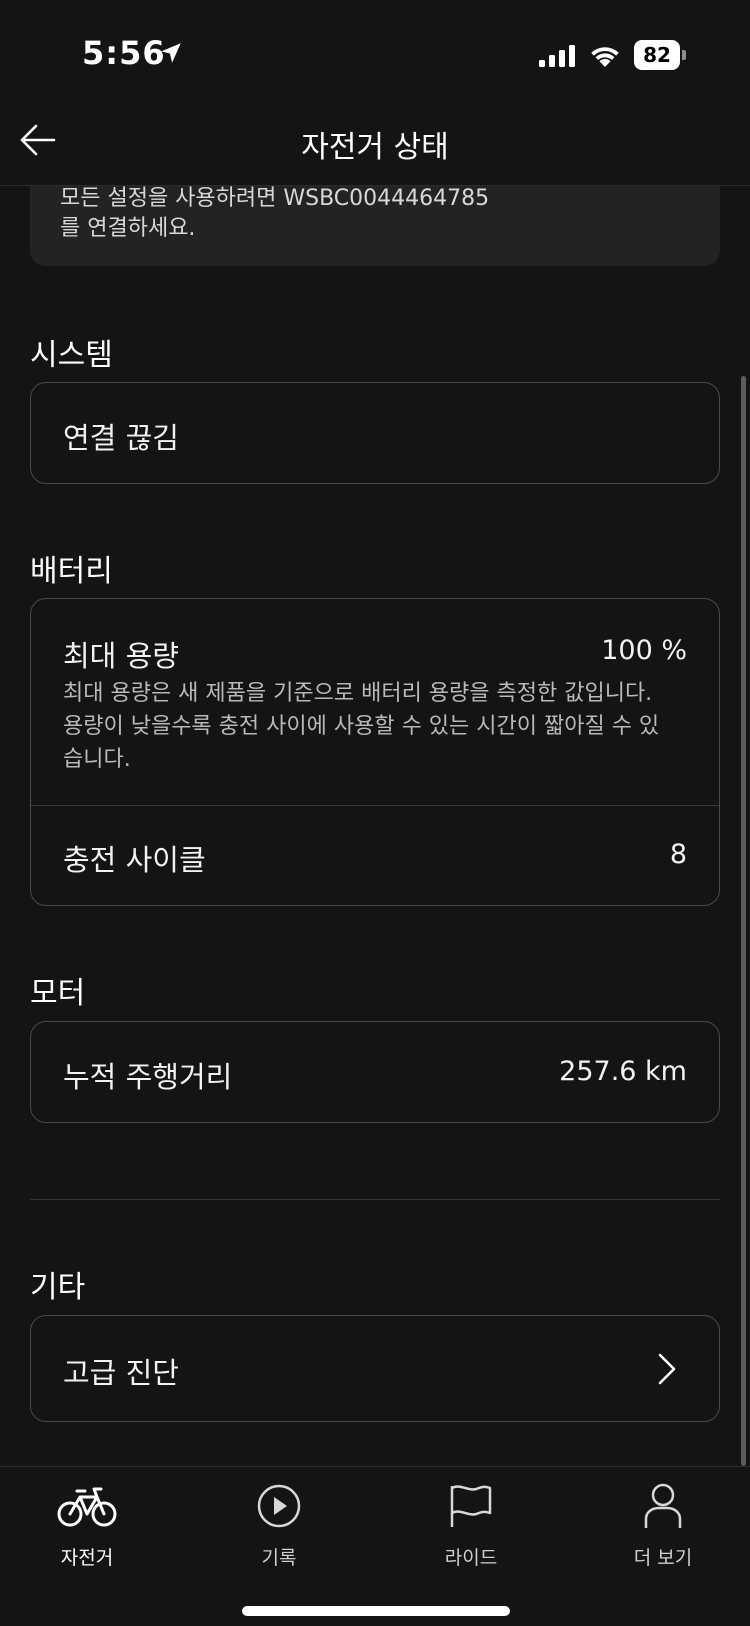 Image resolution: width=750 pixels, height=1626 pixels. What do you see at coordinates (375, 805) in the screenshot?
I see `card-divider` at bounding box center [375, 805].